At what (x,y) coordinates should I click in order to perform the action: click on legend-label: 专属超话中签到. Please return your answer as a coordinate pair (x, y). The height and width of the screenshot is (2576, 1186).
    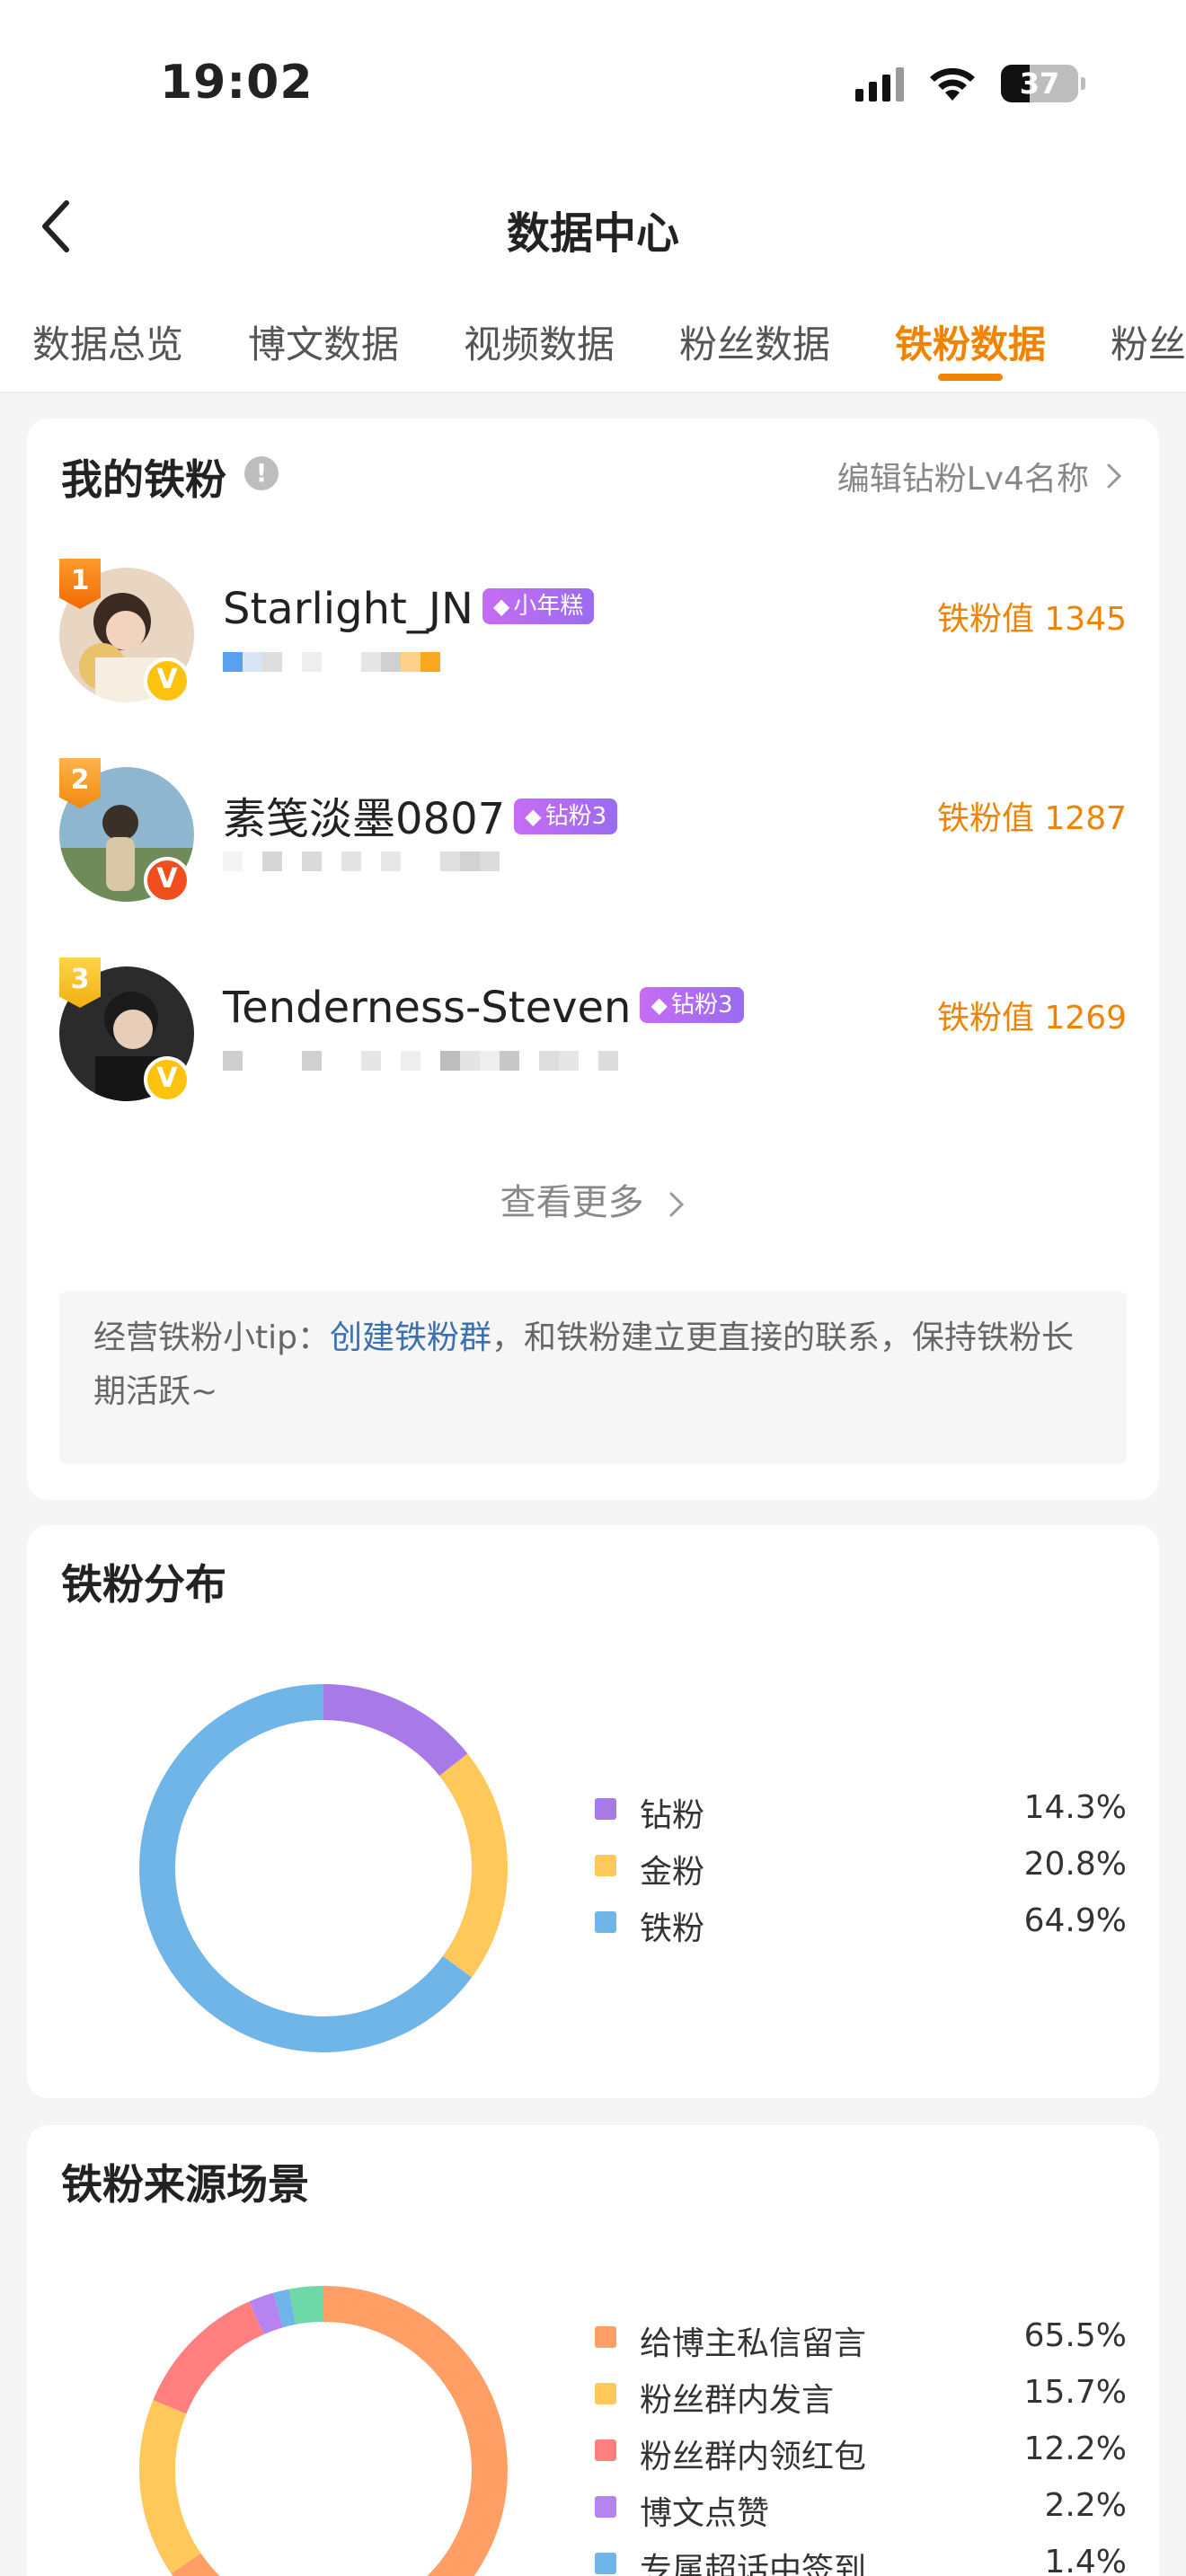
    Looking at the image, I should click on (753, 2564).